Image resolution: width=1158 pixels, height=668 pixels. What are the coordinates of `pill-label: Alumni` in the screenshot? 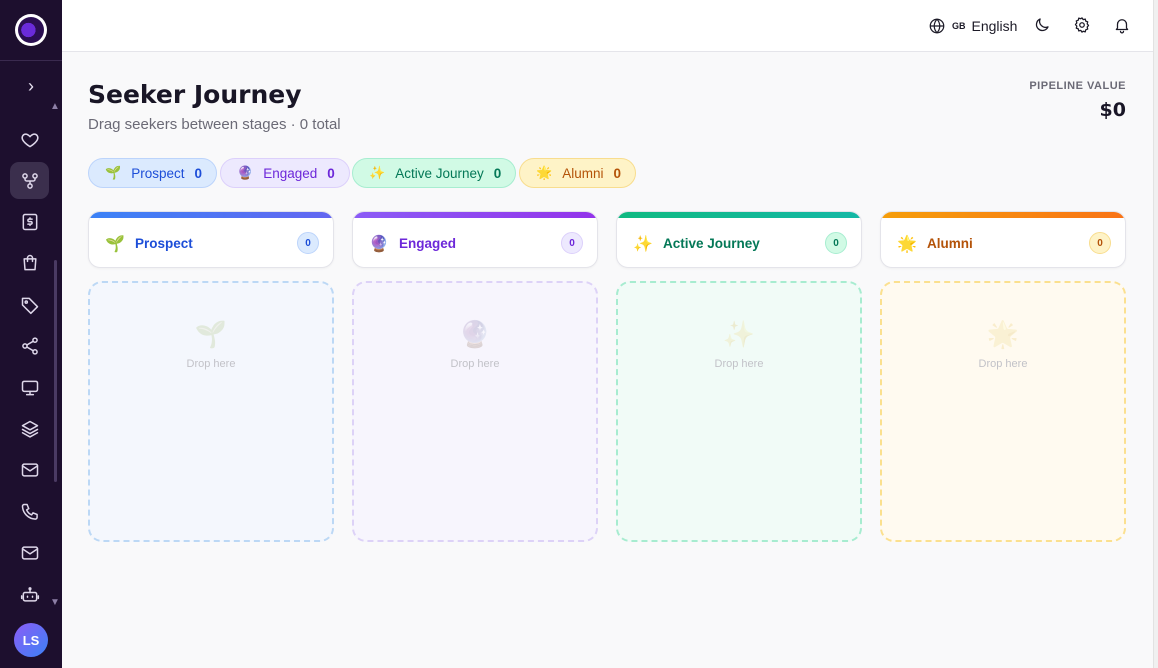 It's located at (583, 173).